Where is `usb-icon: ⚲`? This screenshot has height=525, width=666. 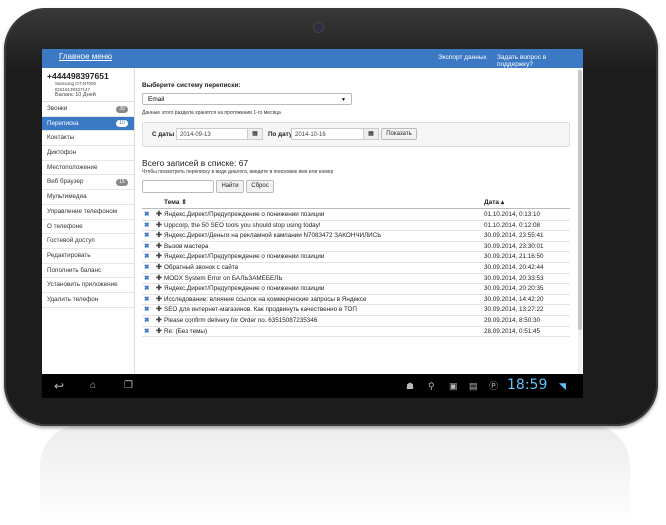
usb-icon: ⚲ is located at coordinates (431, 386).